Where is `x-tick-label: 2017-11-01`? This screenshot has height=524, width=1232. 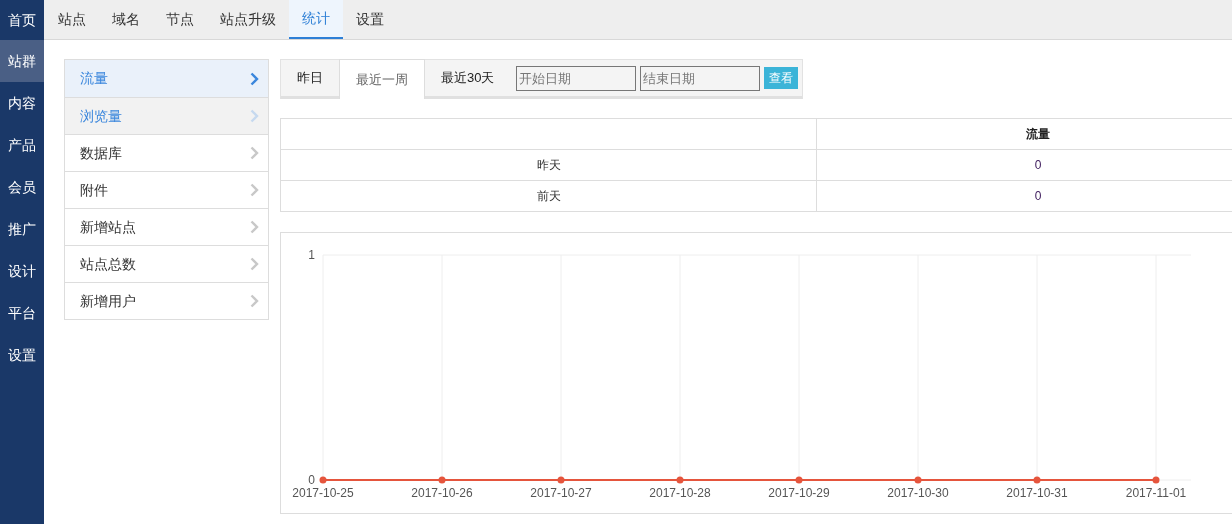 x-tick-label: 2017-11-01 is located at coordinates (1156, 493).